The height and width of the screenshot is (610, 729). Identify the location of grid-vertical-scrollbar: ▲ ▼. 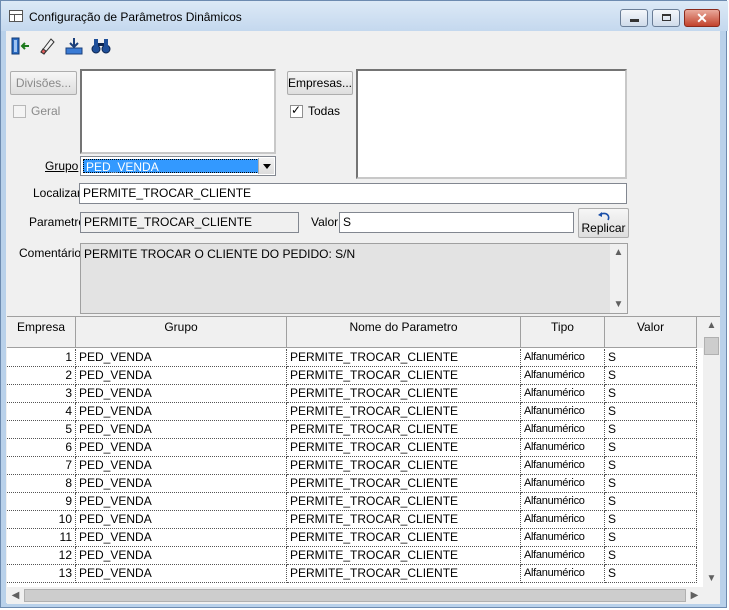
(711, 452).